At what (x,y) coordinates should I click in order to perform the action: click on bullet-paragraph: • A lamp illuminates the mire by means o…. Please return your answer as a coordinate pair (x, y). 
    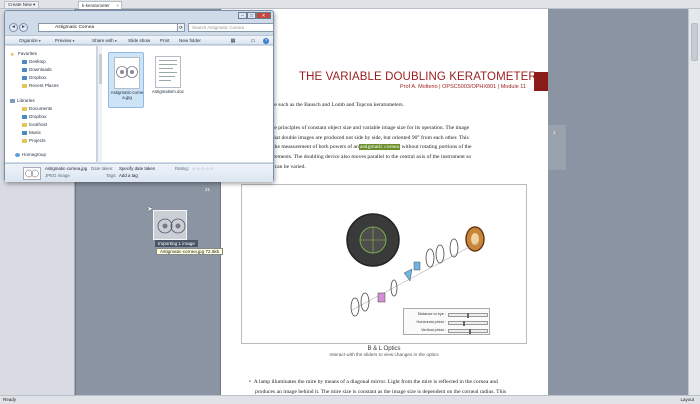
    Looking at the image, I should click on (399, 387).